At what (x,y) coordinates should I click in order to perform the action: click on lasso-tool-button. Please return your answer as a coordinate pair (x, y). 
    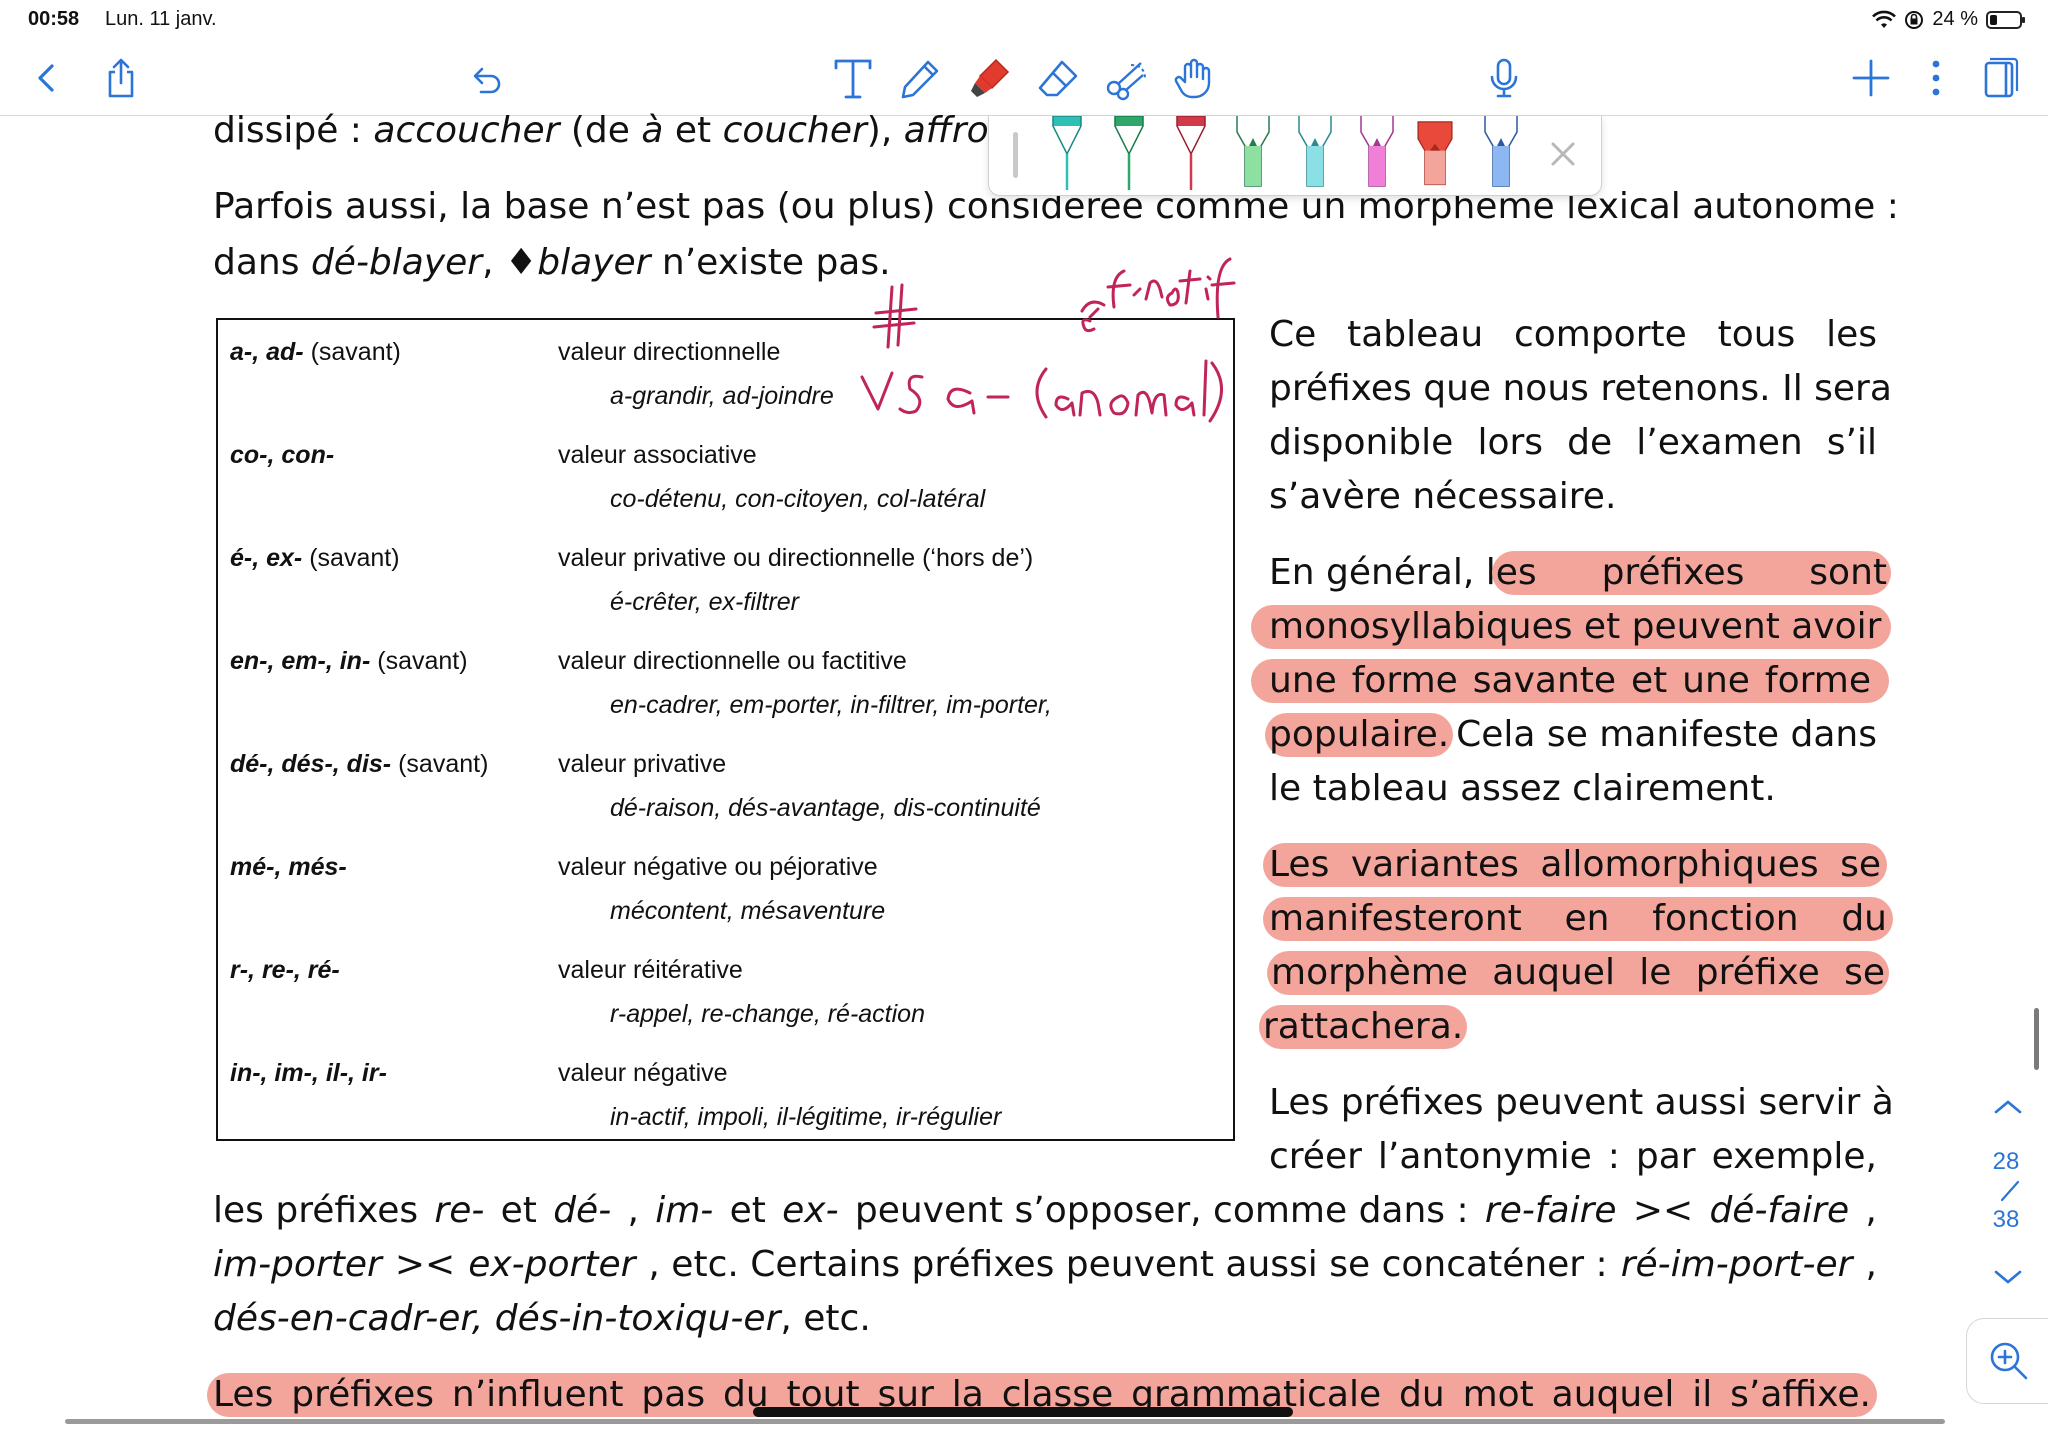
    Looking at the image, I should click on (1126, 78).